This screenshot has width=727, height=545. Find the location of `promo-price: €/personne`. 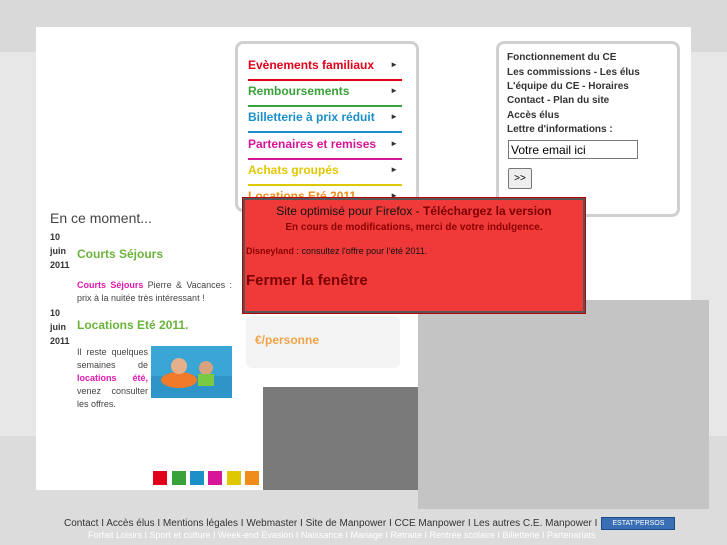

promo-price: €/personne is located at coordinates (287, 340).